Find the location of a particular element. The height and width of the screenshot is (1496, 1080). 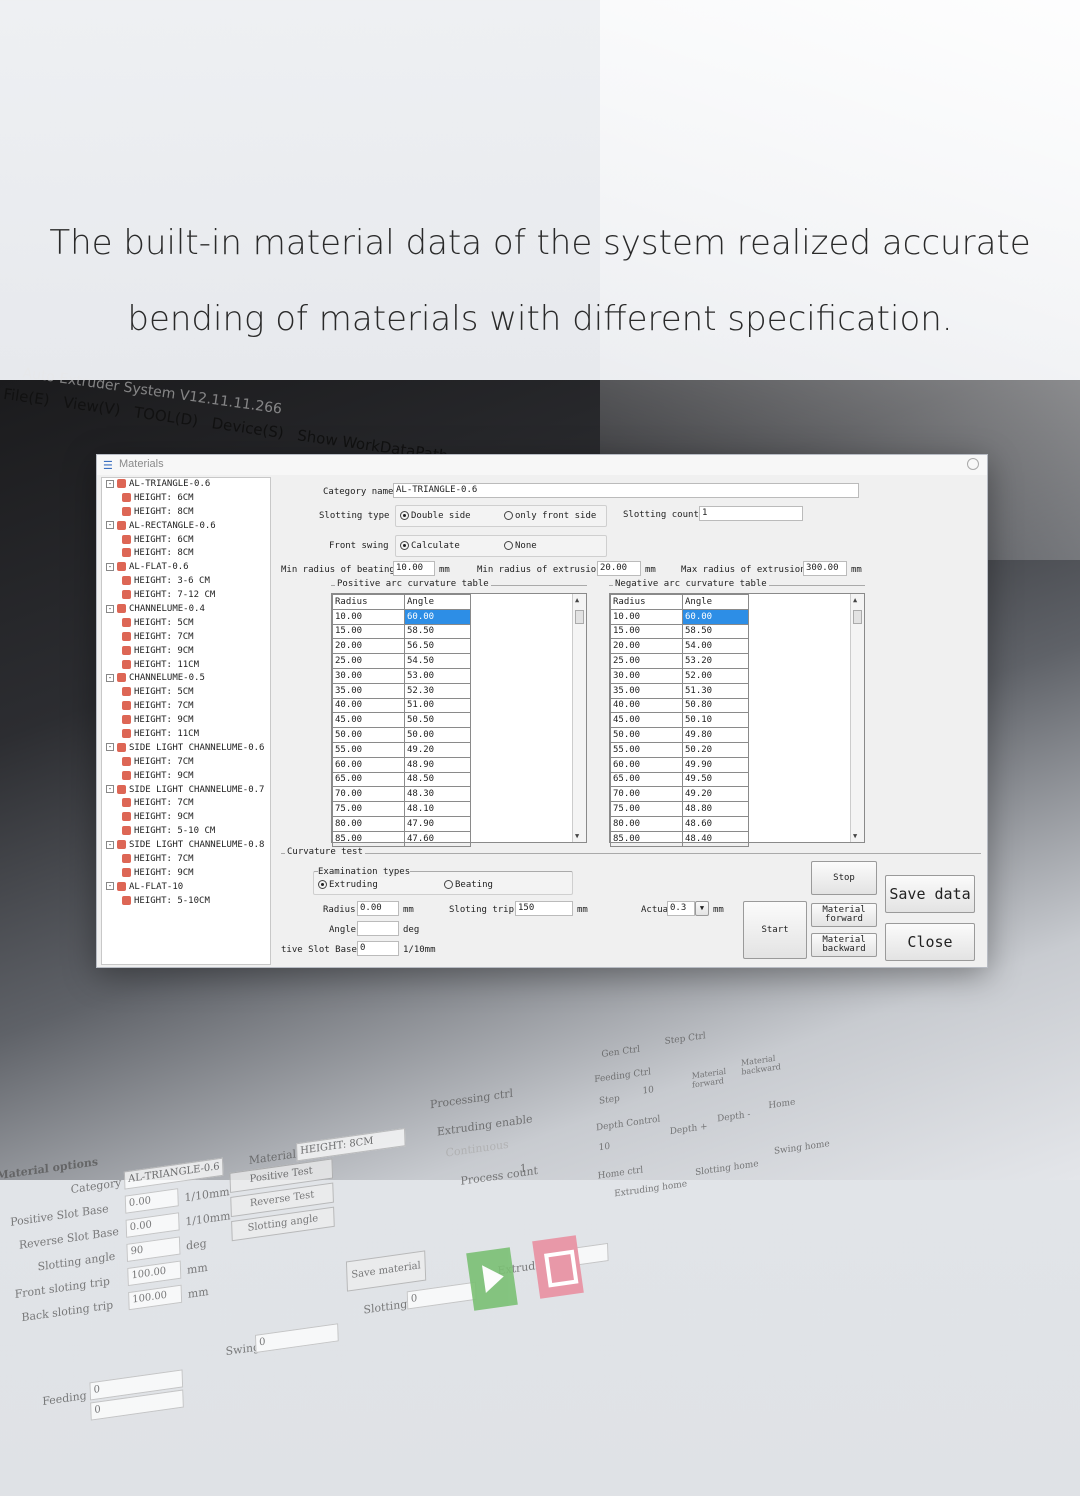

angle-cell: 51.30 is located at coordinates (715, 690).